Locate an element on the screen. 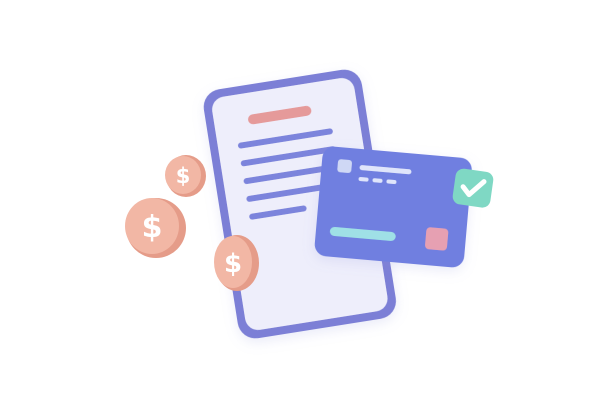  card-body is located at coordinates (393, 207).